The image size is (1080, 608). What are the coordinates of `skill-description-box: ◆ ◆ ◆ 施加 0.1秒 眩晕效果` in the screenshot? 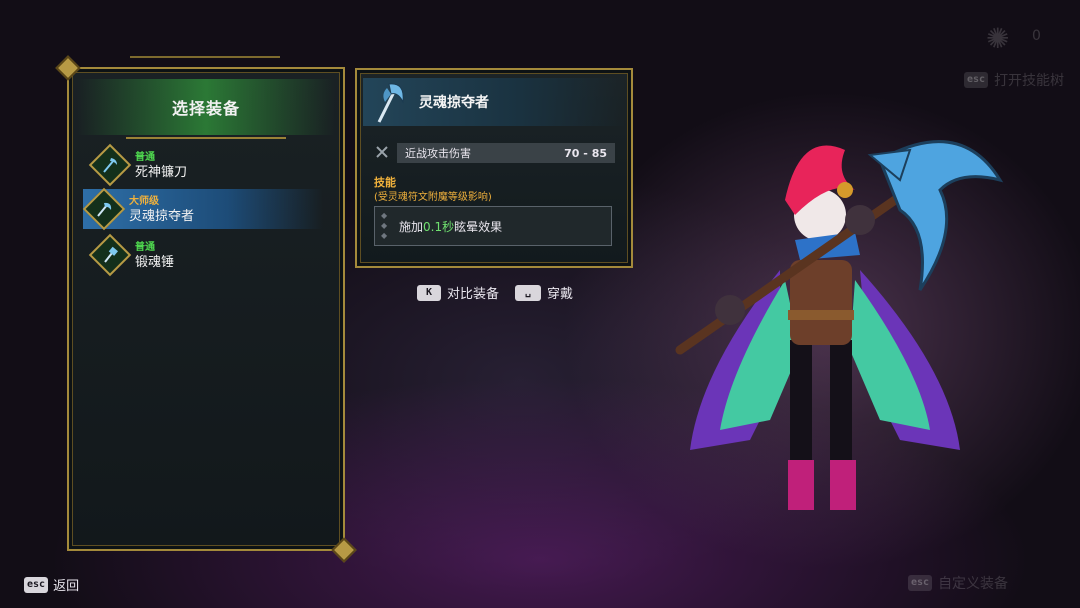 It's located at (493, 226).